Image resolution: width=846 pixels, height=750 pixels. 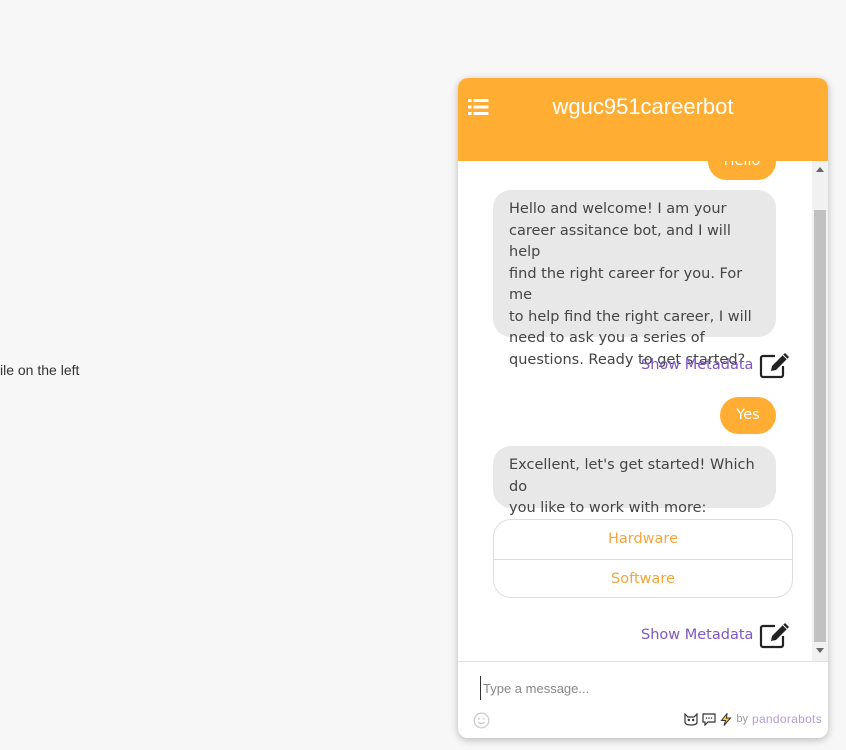 What do you see at coordinates (742, 170) in the screenshot?
I see `user-message-hello: Hello` at bounding box center [742, 170].